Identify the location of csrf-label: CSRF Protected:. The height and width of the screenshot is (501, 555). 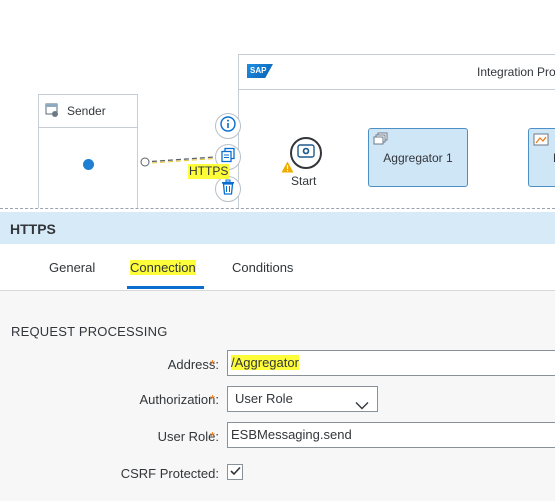
(169, 473).